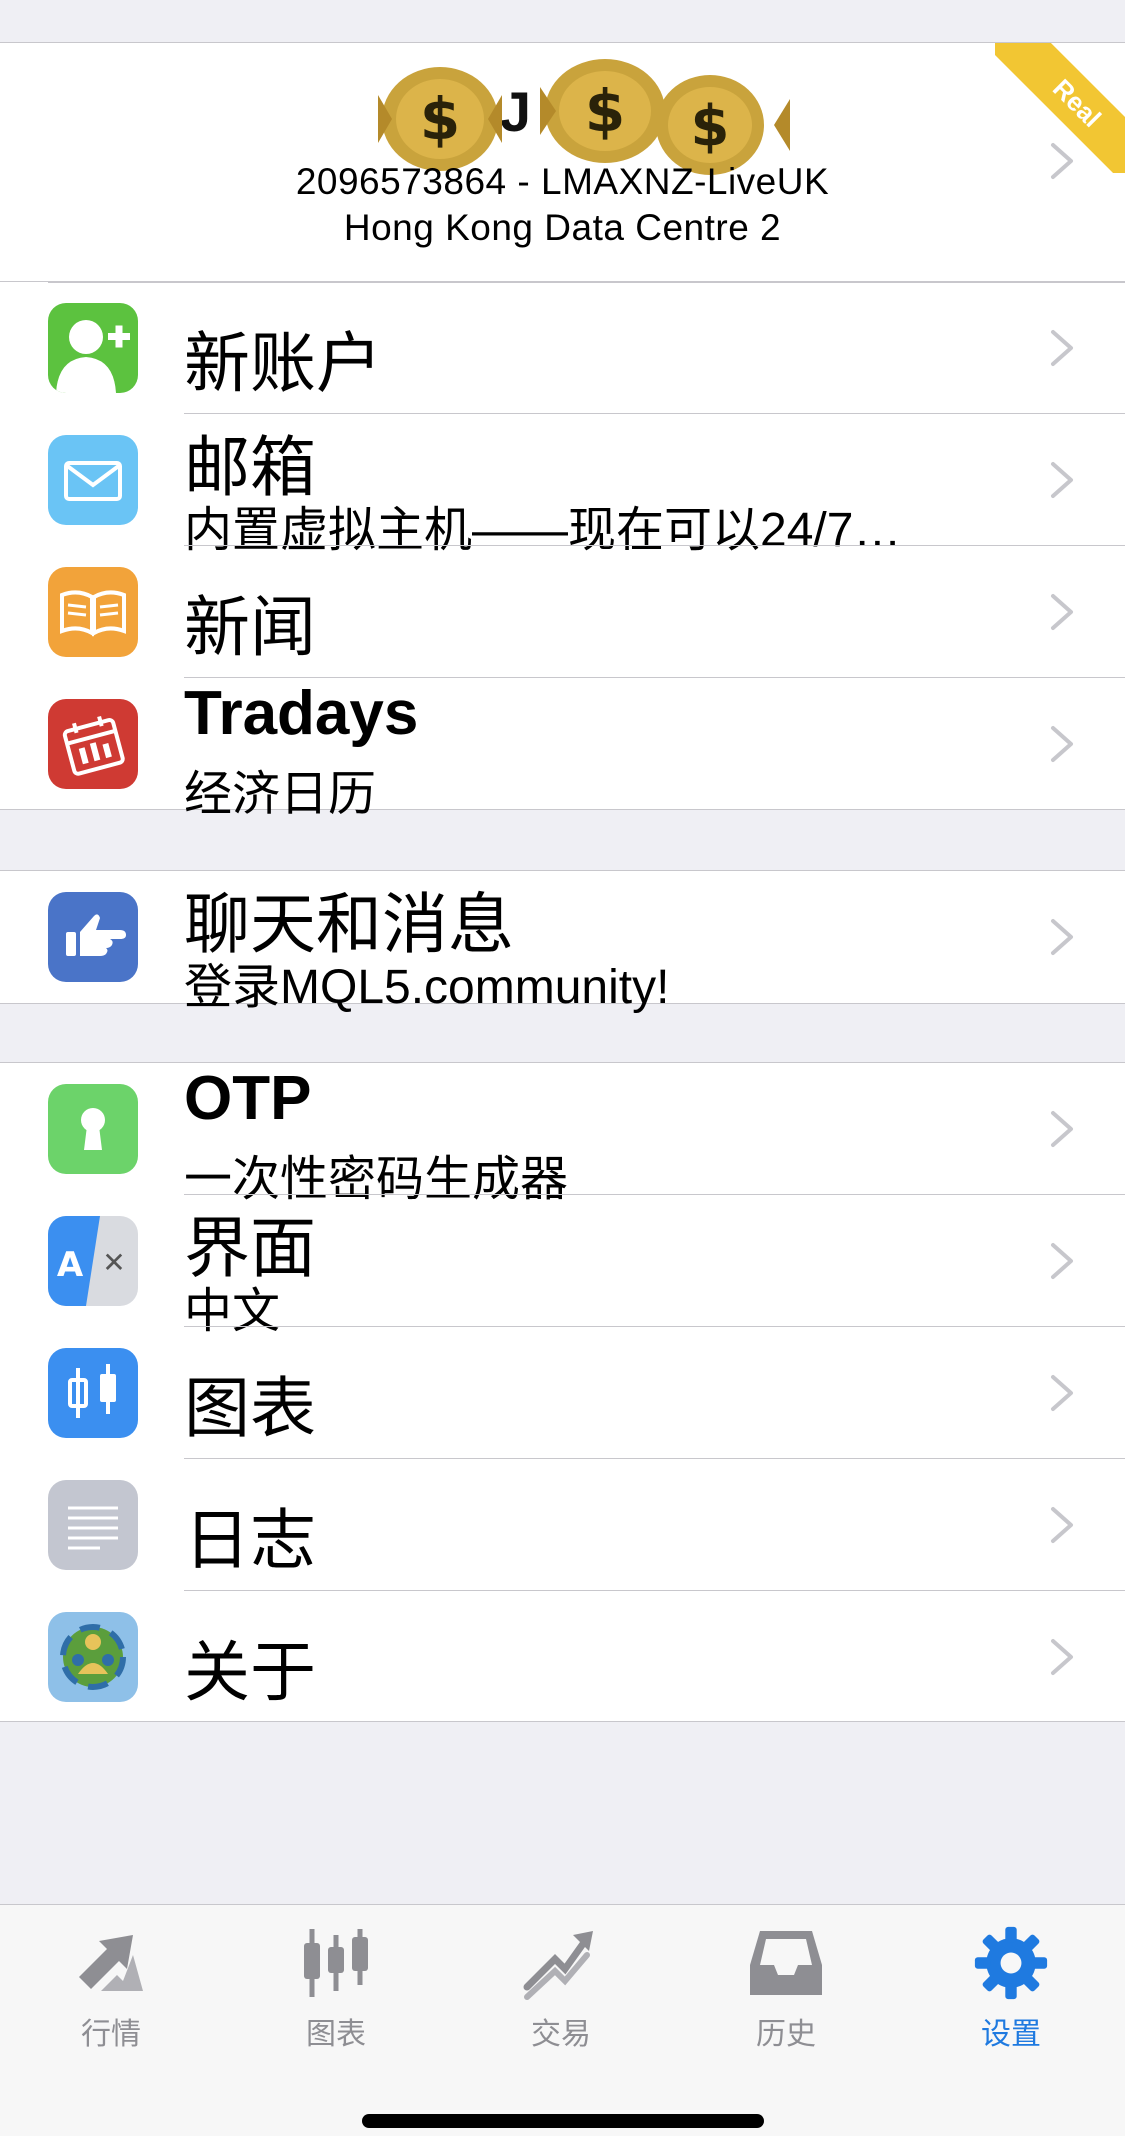 Image resolution: width=1125 pixels, height=2136 pixels. What do you see at coordinates (93, 1657) in the screenshot?
I see `metatrader-logo-icon` at bounding box center [93, 1657].